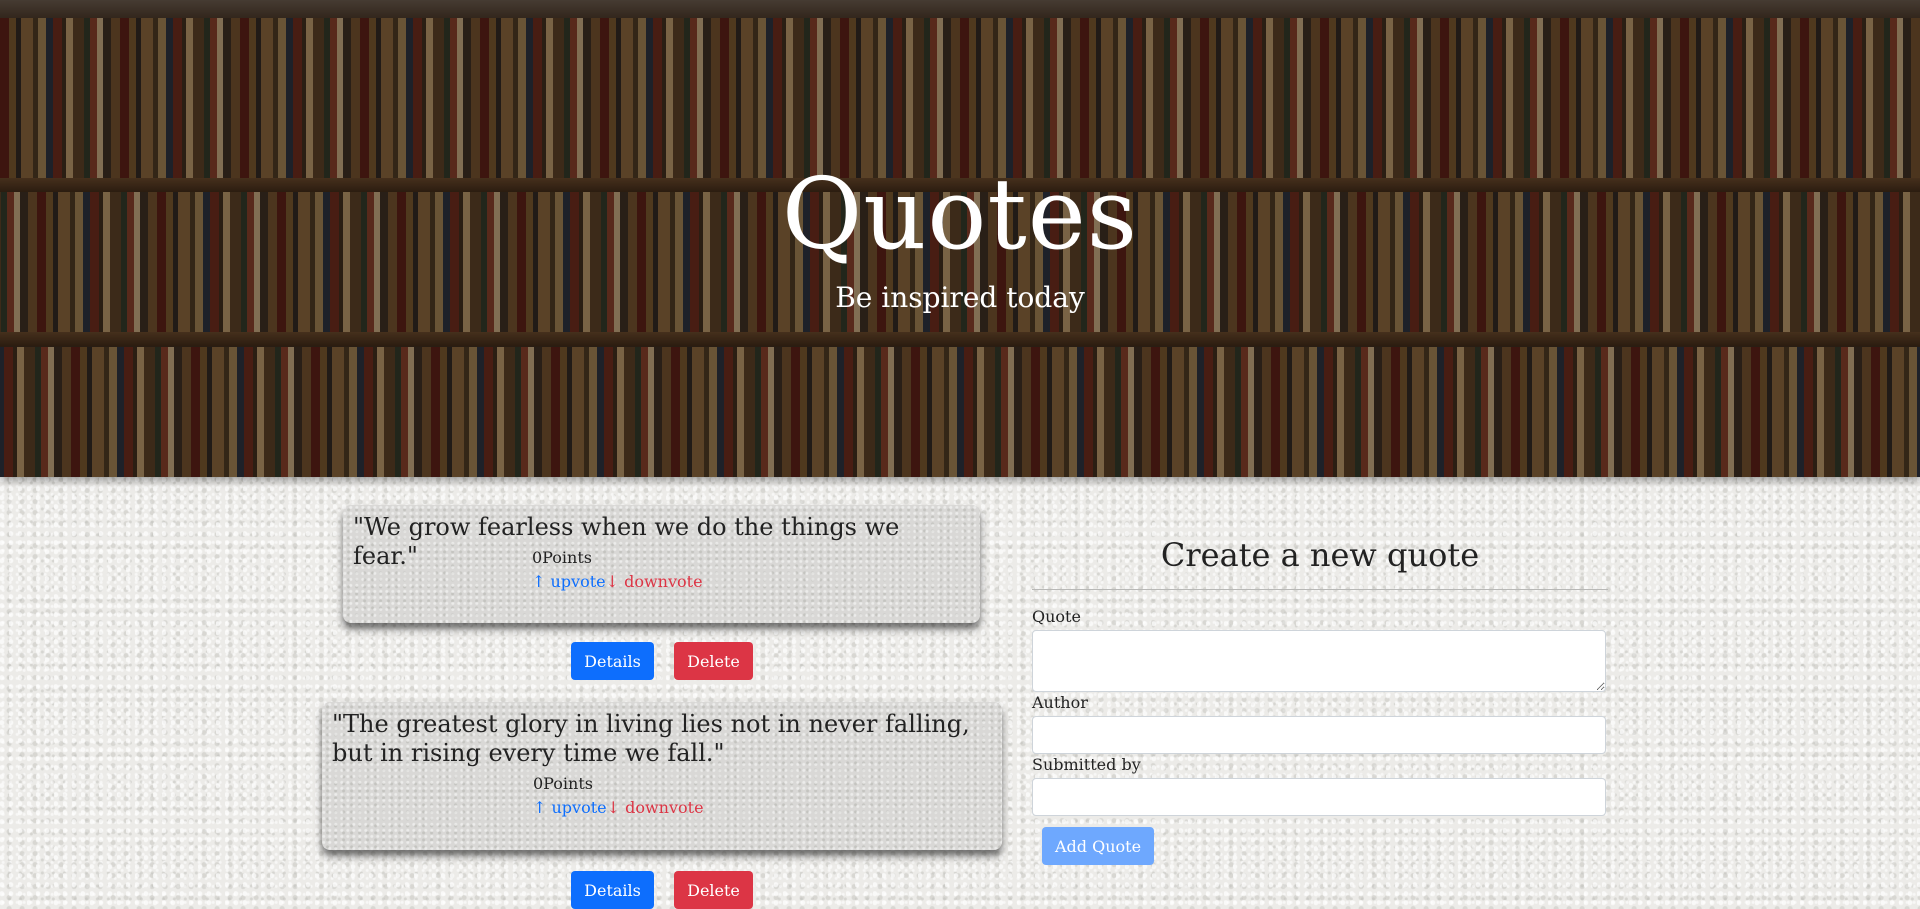  Describe the element at coordinates (1320, 589) in the screenshot. I see `form-divider` at that location.